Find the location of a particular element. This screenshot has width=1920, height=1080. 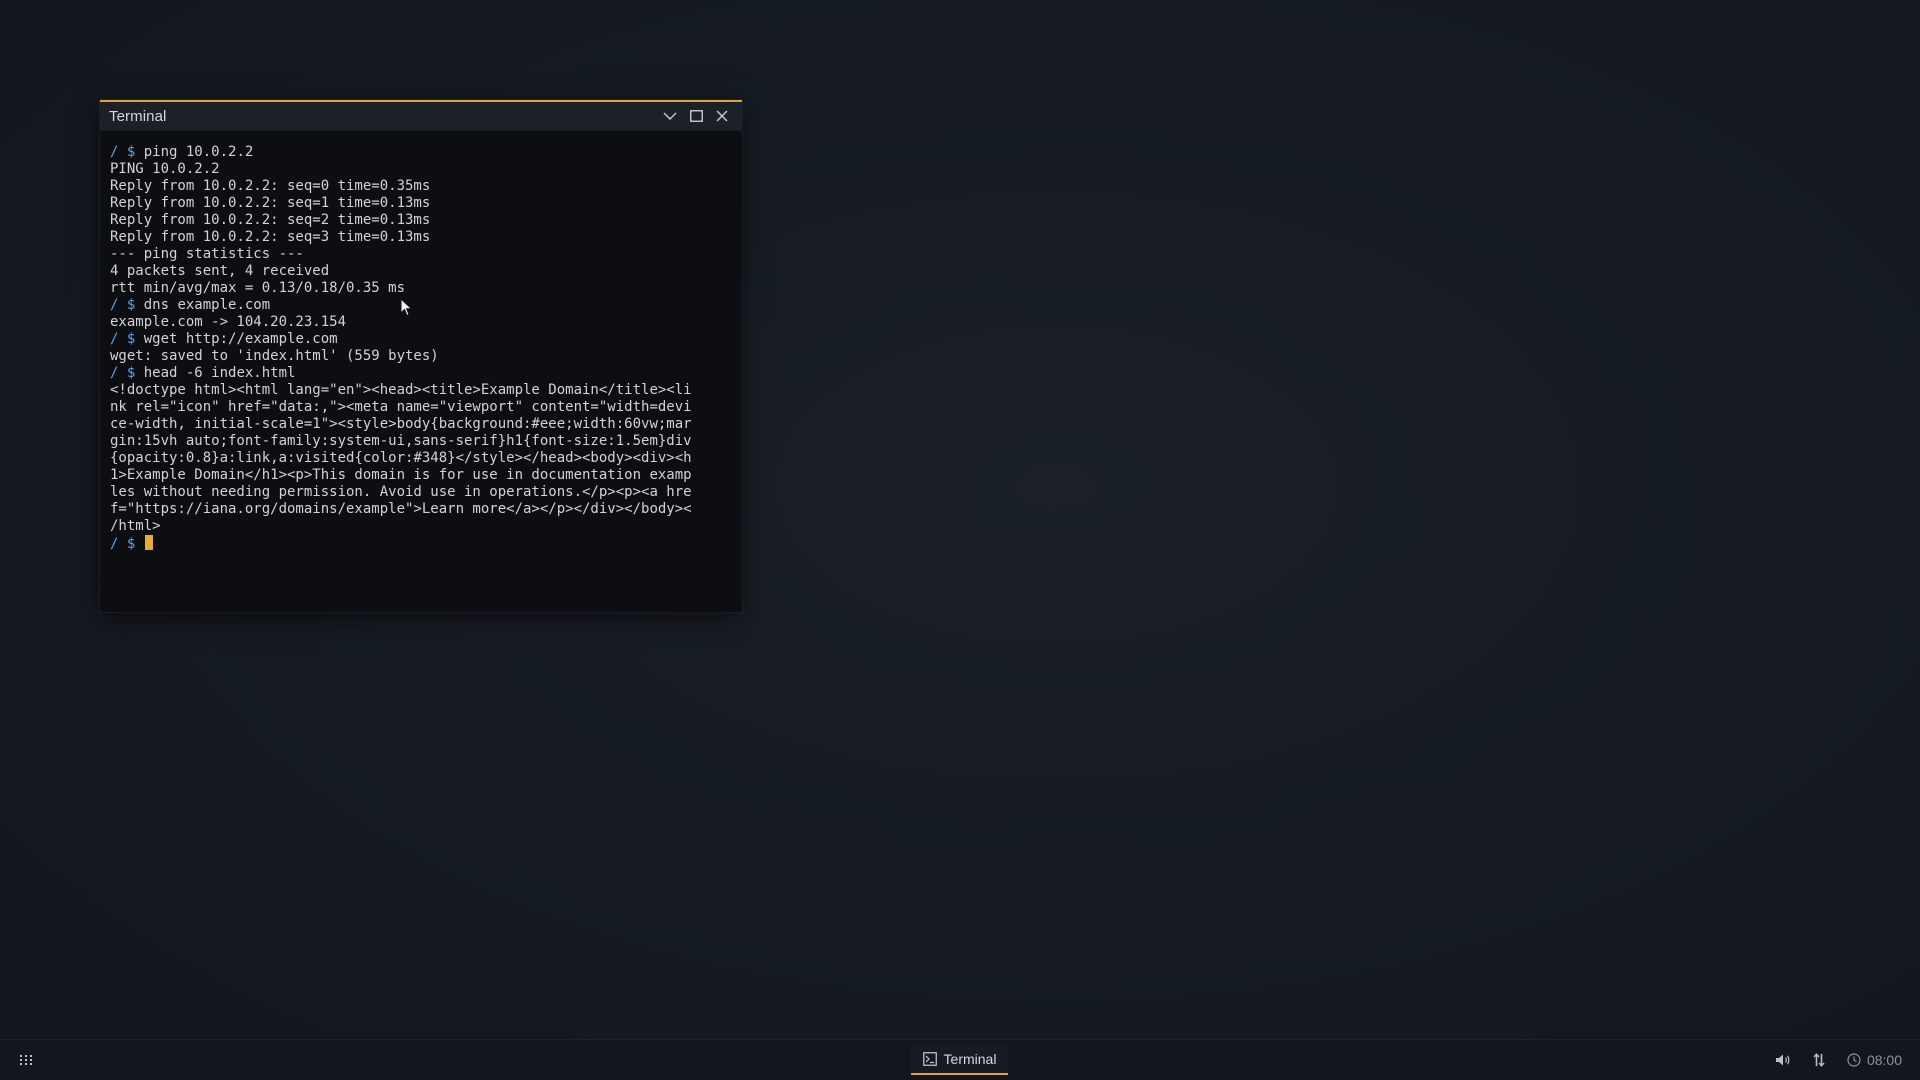

terminal-line: wget: saved to 'index.html' (559 bytes) is located at coordinates (422, 356).